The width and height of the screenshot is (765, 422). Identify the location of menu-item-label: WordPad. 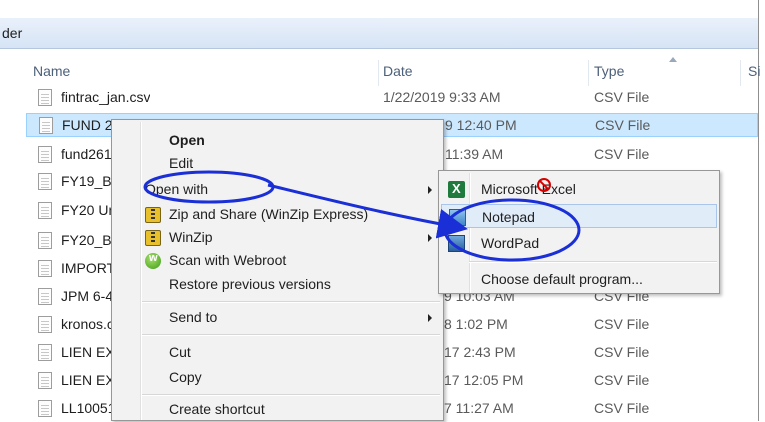
(510, 243).